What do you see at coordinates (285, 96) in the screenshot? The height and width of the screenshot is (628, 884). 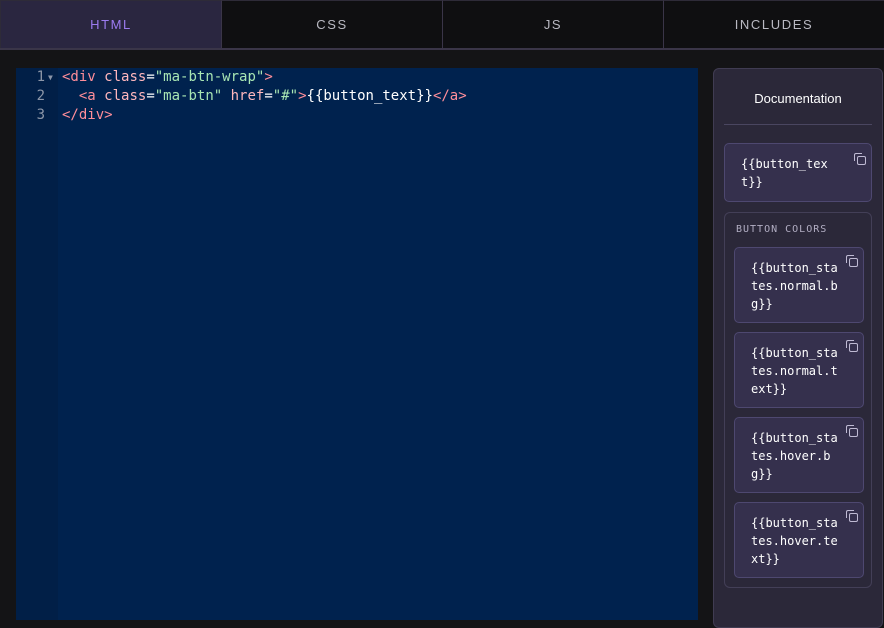 I see `code-token: "#"` at bounding box center [285, 96].